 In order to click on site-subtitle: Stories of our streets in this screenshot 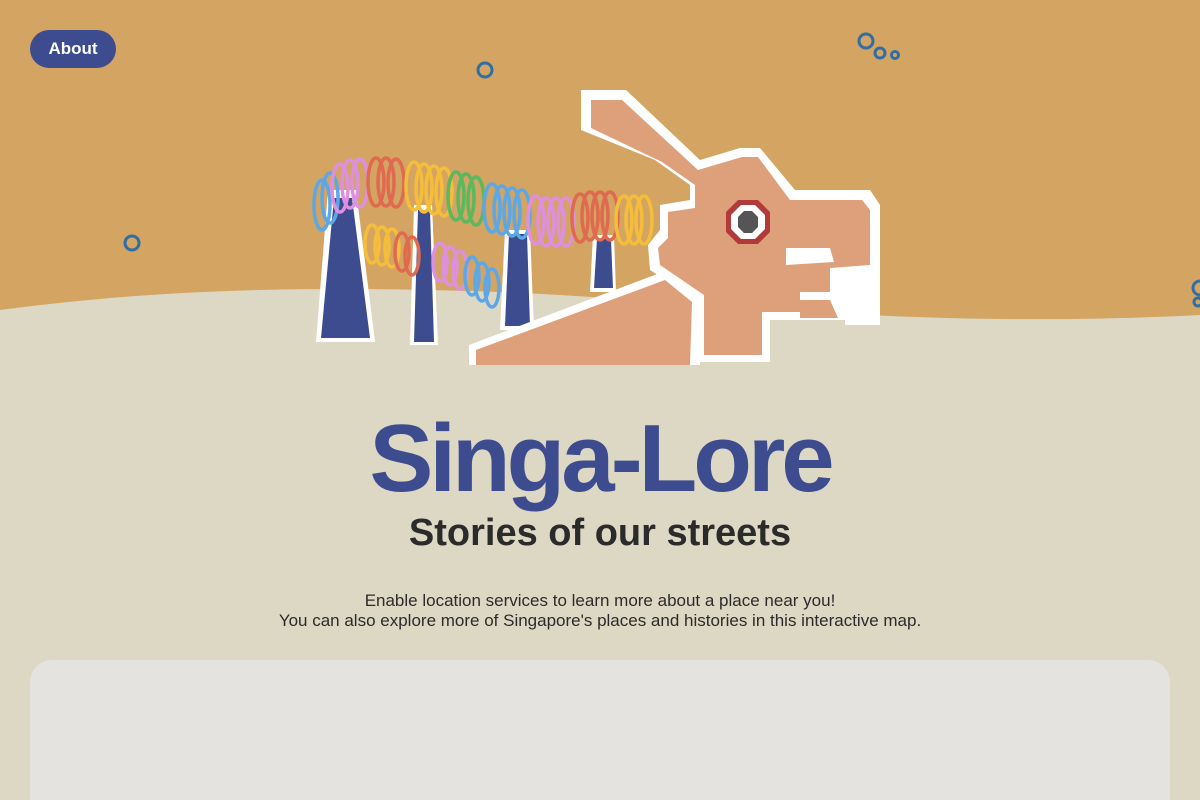, I will do `click(600, 533)`.